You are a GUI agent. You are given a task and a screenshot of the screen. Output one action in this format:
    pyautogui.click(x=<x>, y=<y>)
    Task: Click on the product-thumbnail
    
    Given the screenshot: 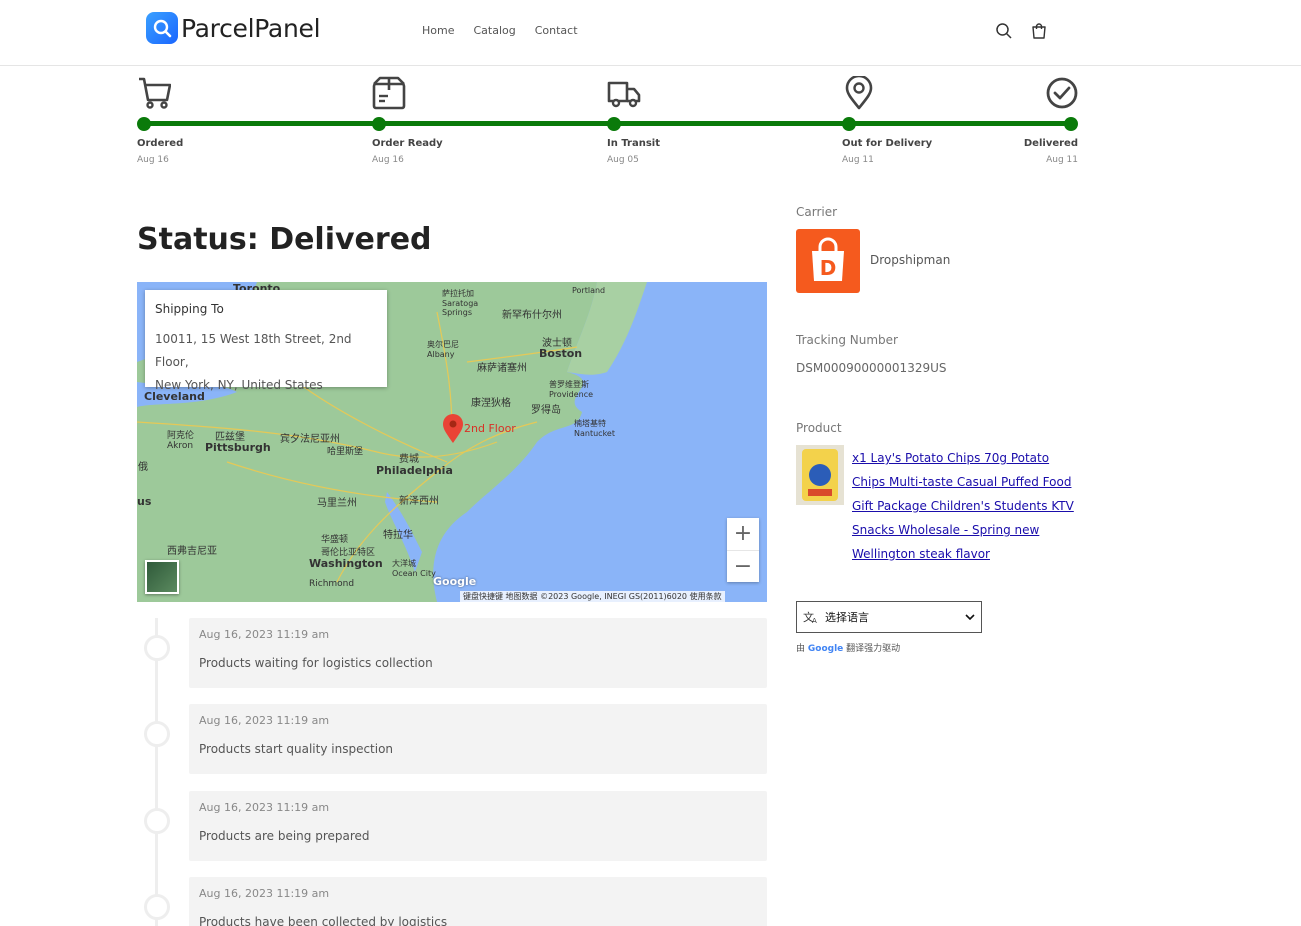 What is the action you would take?
    pyautogui.click(x=820, y=475)
    